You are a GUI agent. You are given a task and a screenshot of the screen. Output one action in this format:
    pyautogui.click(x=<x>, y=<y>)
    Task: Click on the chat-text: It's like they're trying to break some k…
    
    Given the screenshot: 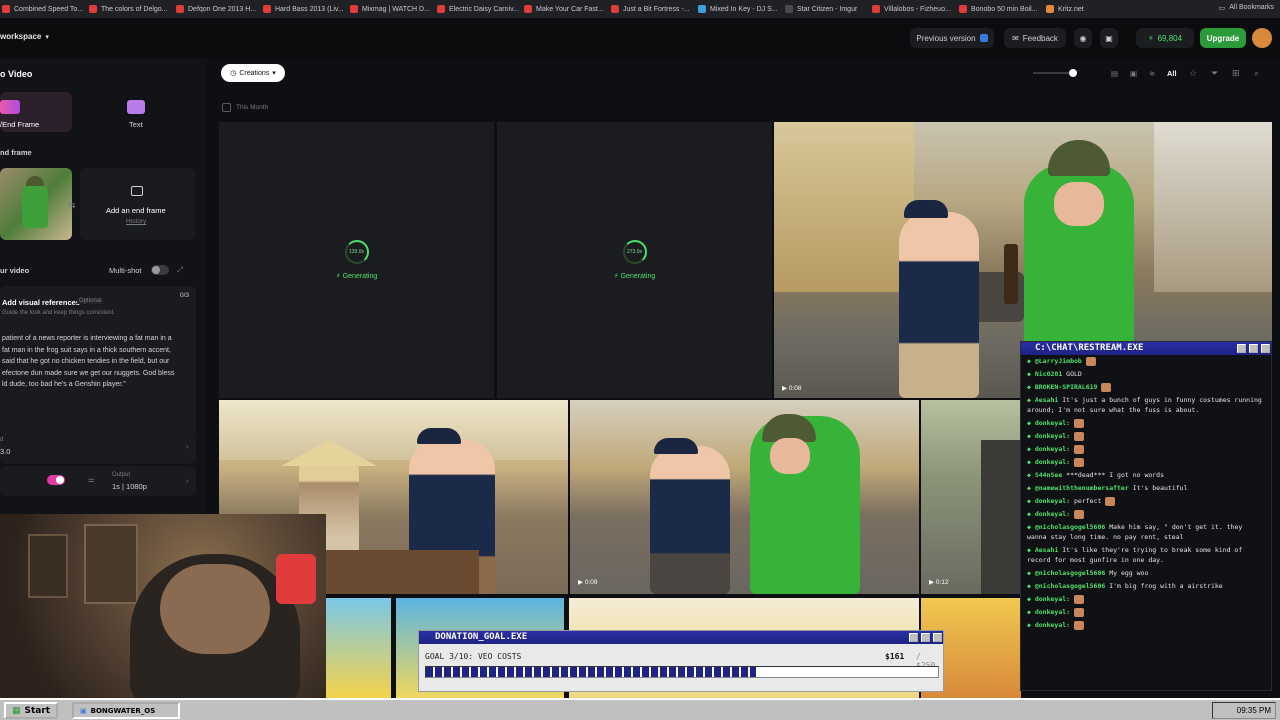 What is the action you would take?
    pyautogui.click(x=1135, y=555)
    